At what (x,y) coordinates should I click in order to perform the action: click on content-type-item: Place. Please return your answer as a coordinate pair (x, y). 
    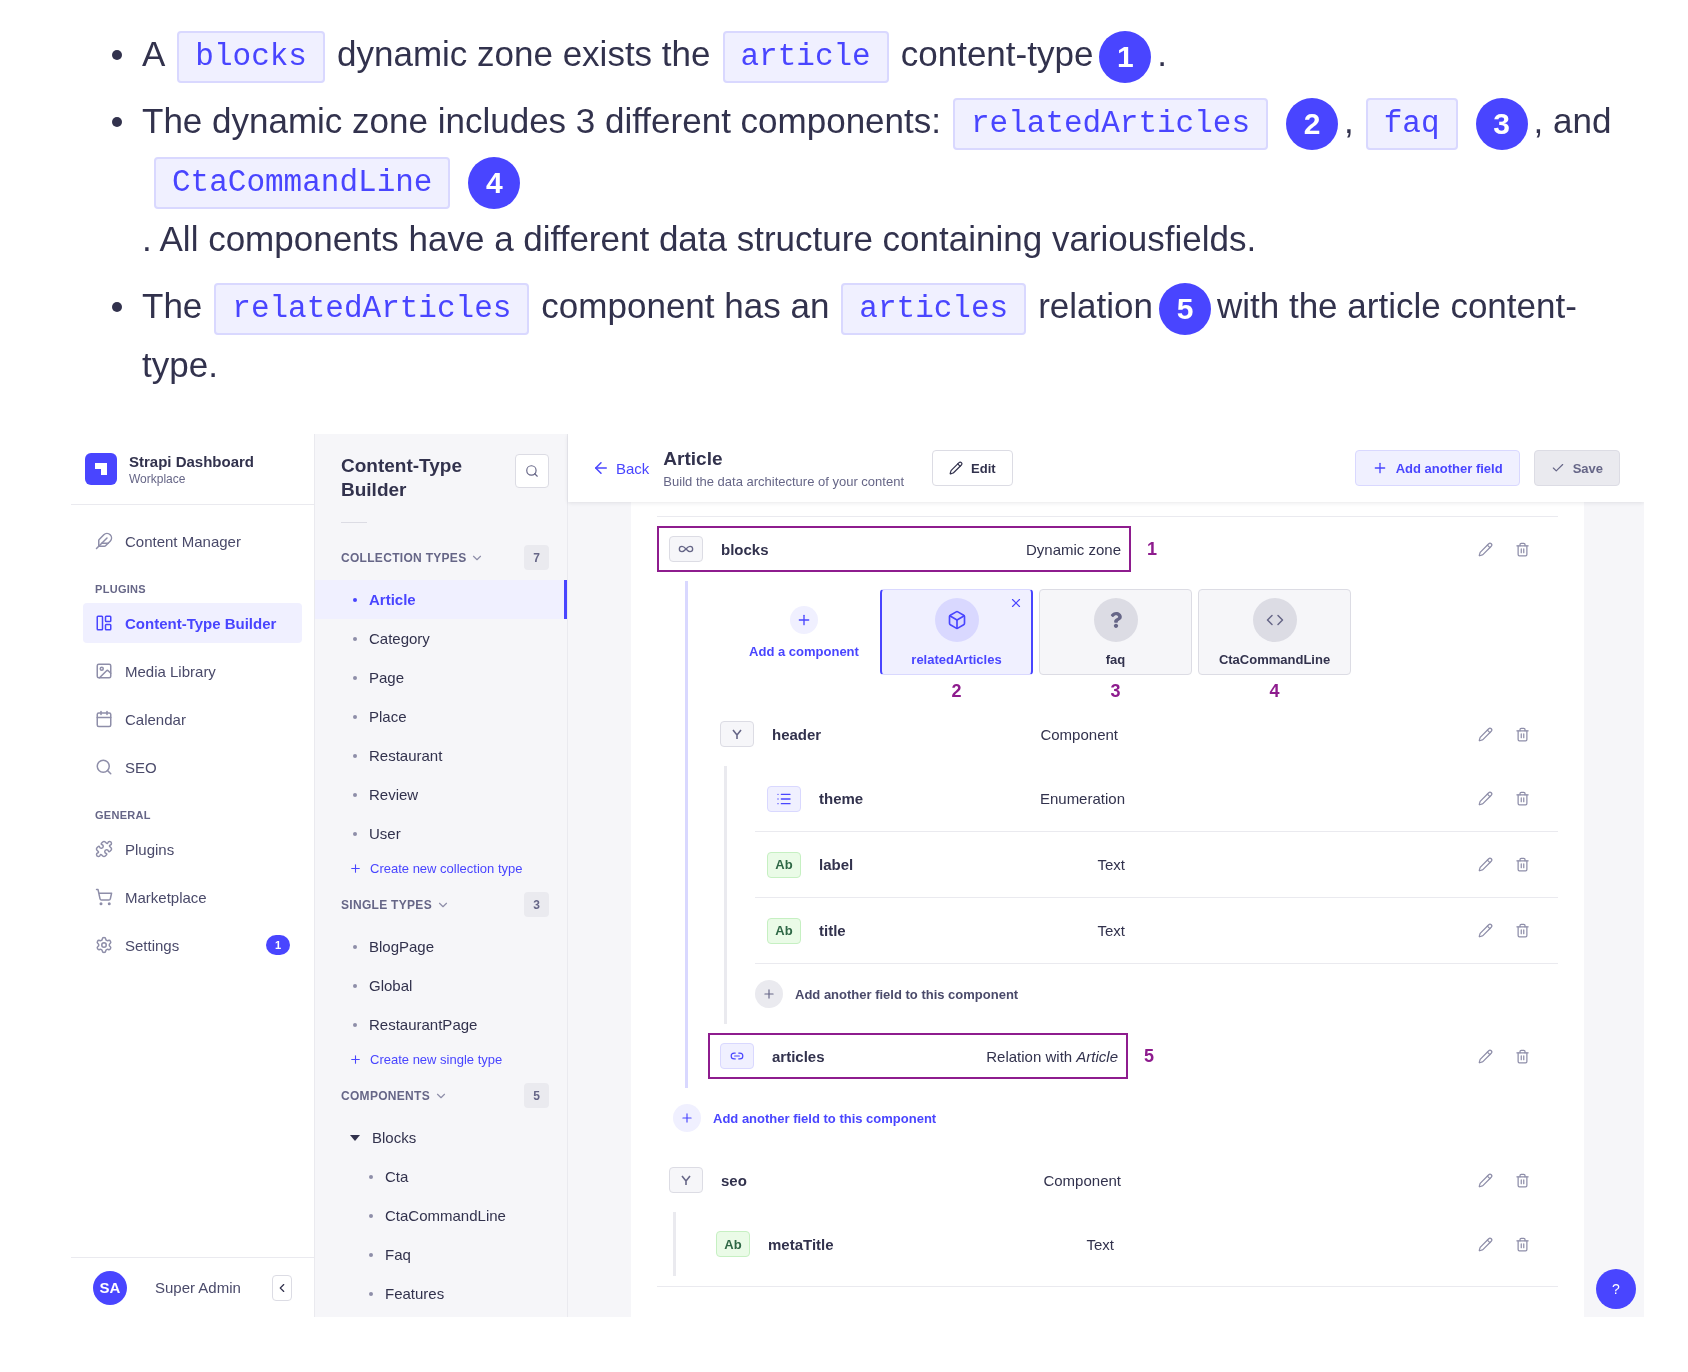
    Looking at the image, I should click on (441, 716).